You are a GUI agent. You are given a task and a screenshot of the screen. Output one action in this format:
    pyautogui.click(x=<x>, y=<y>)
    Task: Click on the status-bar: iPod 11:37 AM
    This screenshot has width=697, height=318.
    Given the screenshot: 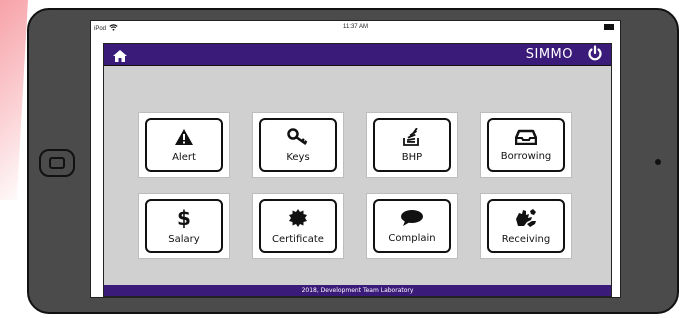 What is the action you would take?
    pyautogui.click(x=355, y=28)
    